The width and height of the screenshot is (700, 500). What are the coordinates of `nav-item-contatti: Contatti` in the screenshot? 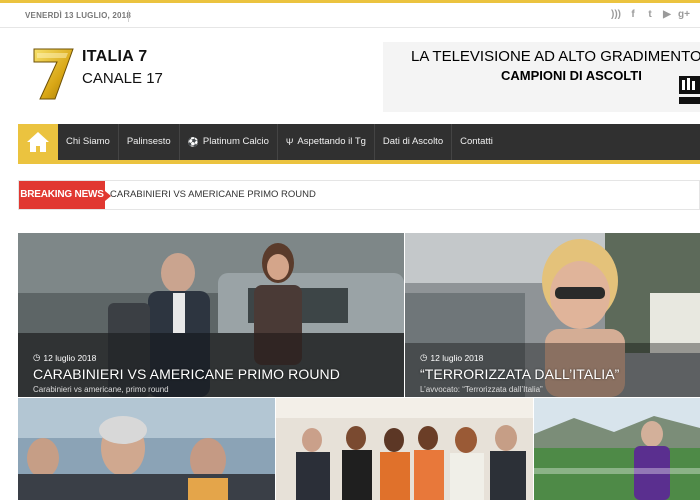 It's located at (476, 142).